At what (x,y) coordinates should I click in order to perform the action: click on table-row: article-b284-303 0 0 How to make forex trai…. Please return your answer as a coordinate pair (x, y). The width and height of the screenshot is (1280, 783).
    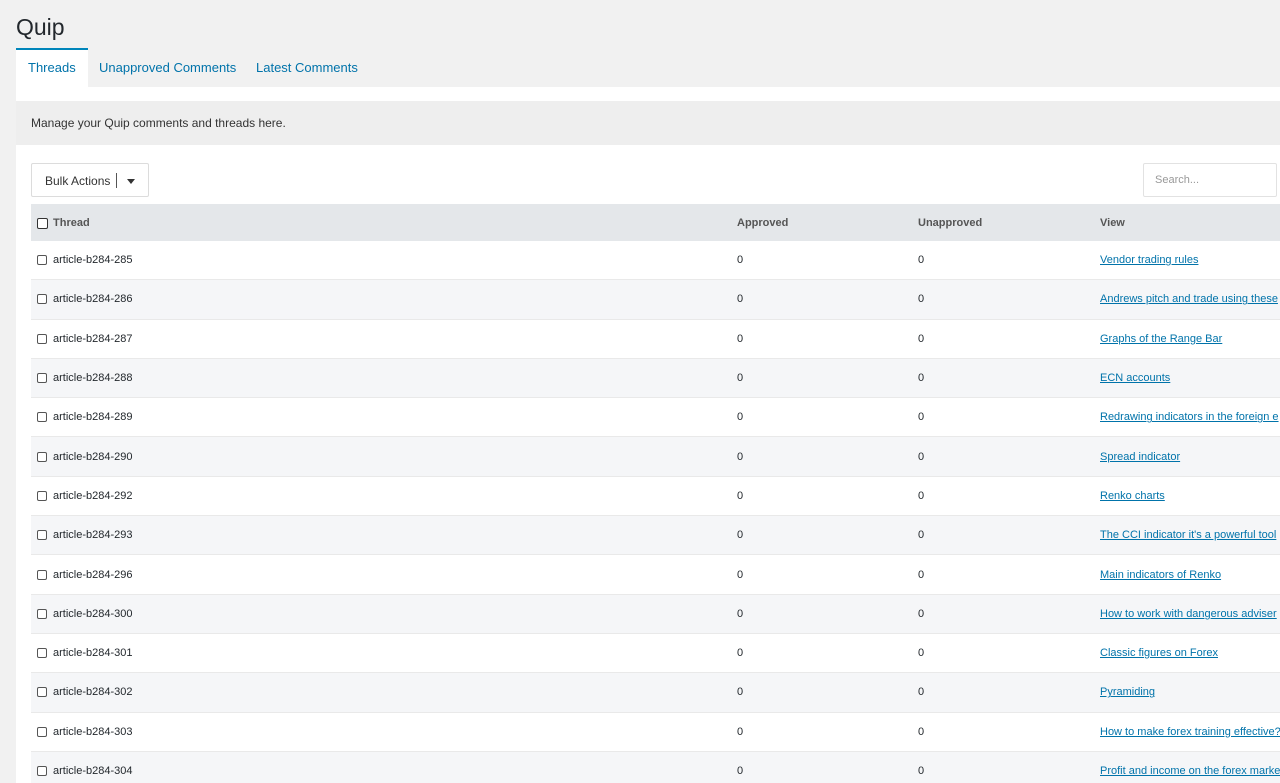
    Looking at the image, I should click on (655, 732).